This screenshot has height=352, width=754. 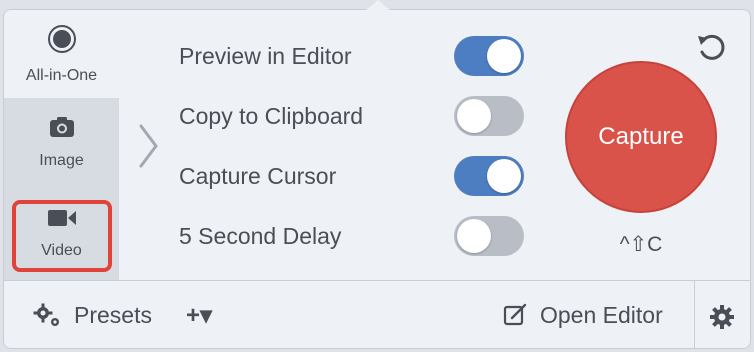 I want to click on edit-icon, so click(x=515, y=314).